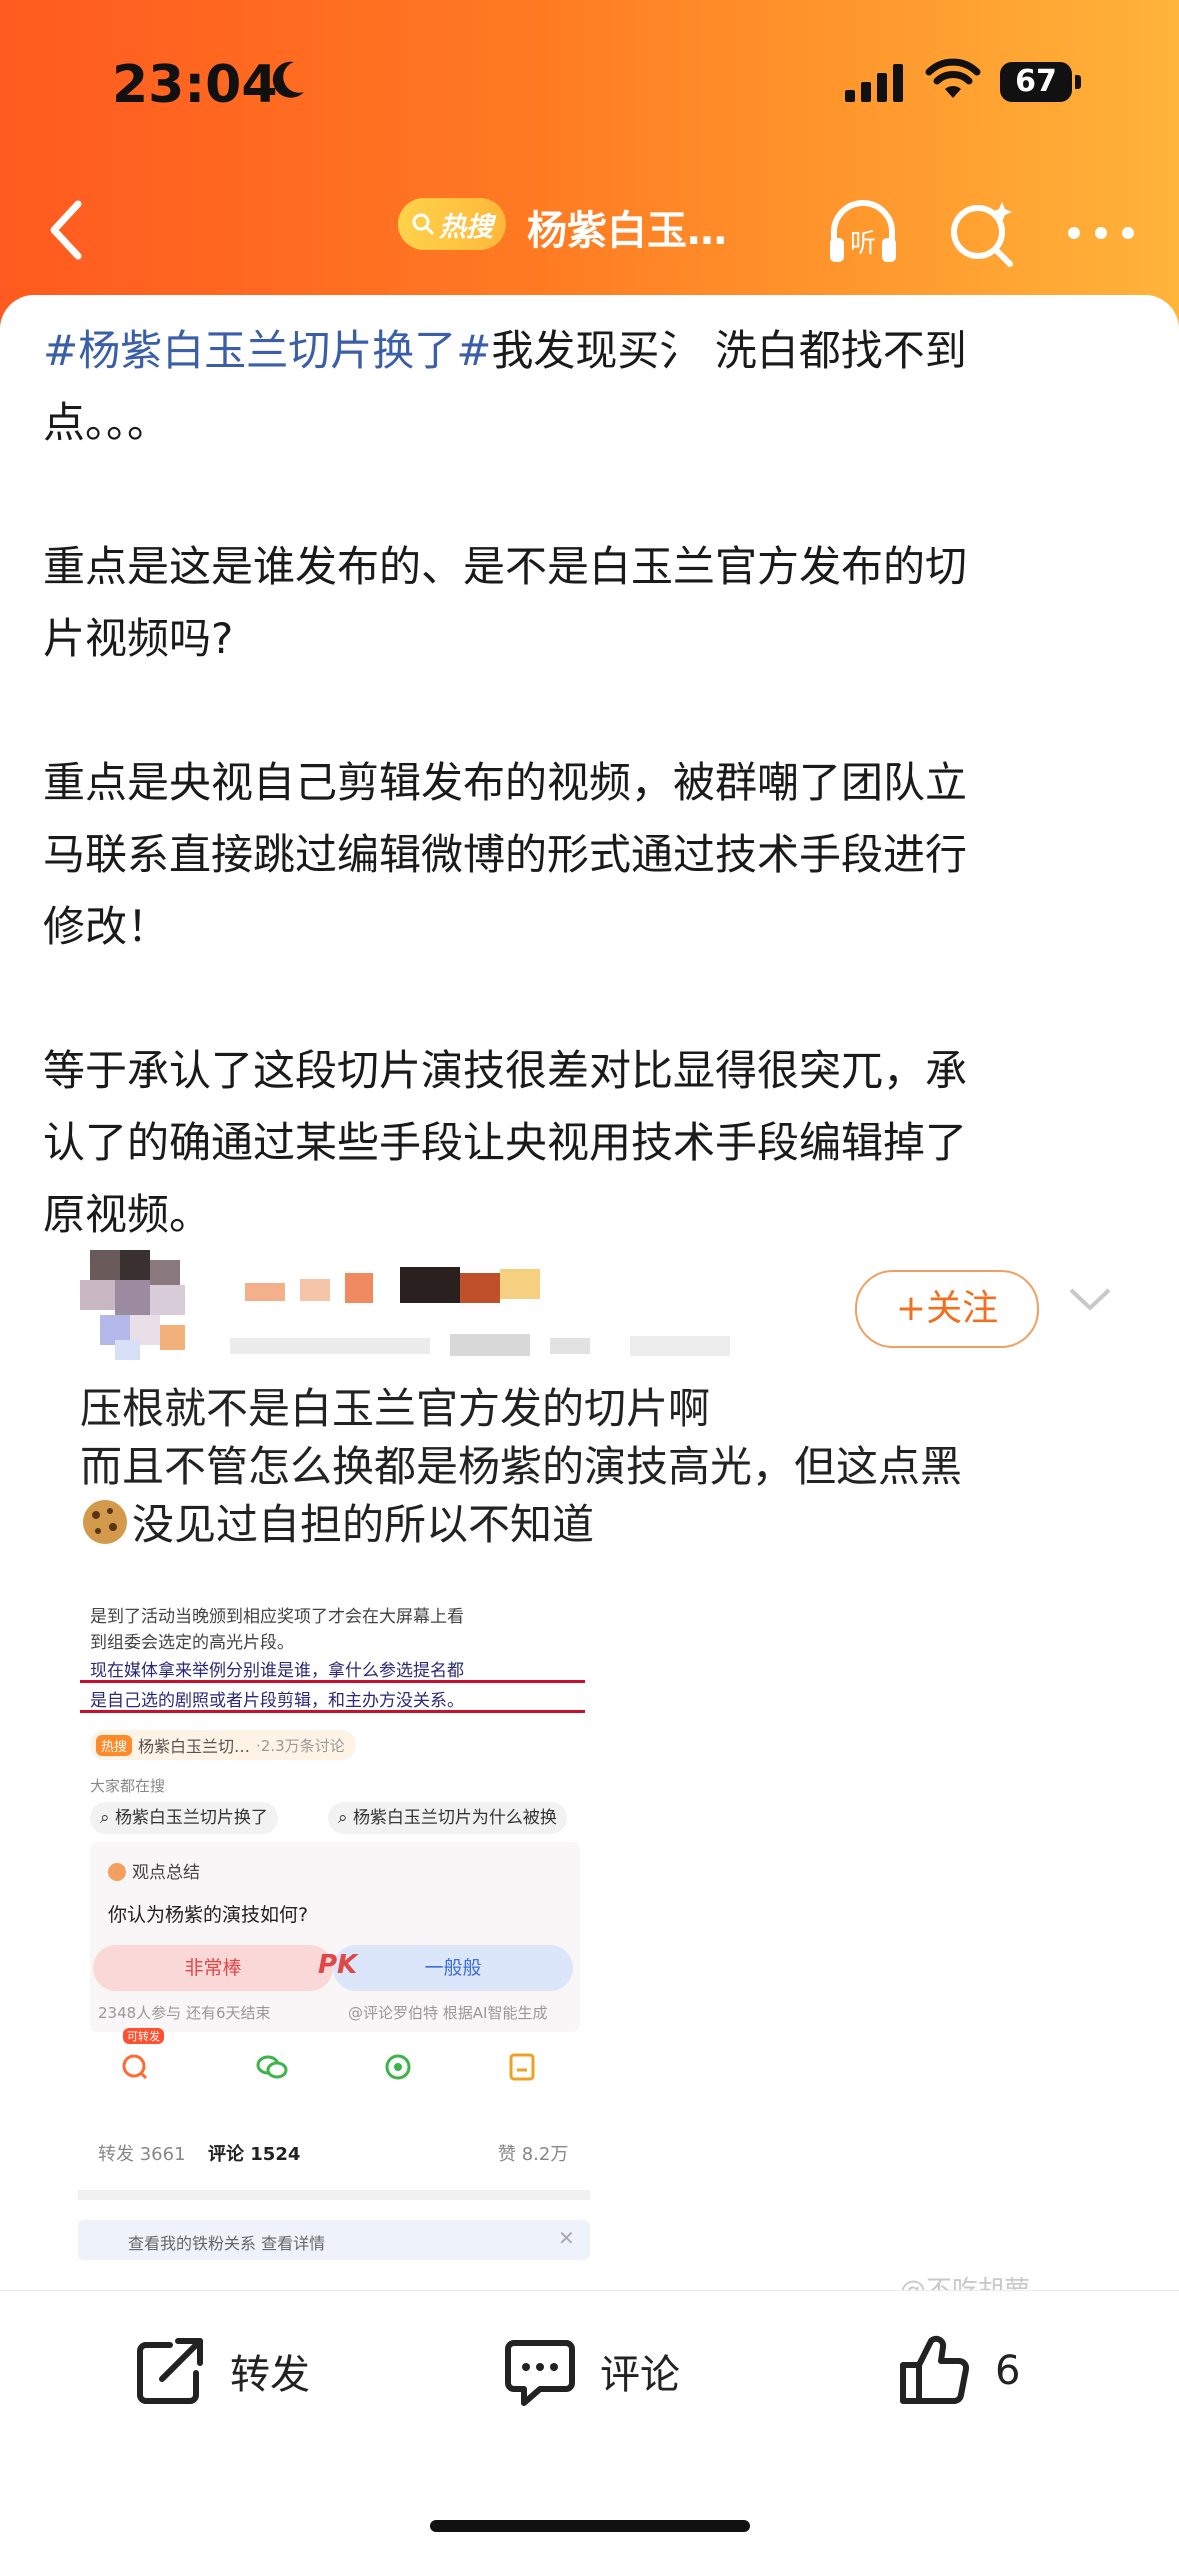 Image resolution: width=1179 pixels, height=2557 pixels. Describe the element at coordinates (1036, 82) in the screenshot. I see `battery-level: 67` at that location.